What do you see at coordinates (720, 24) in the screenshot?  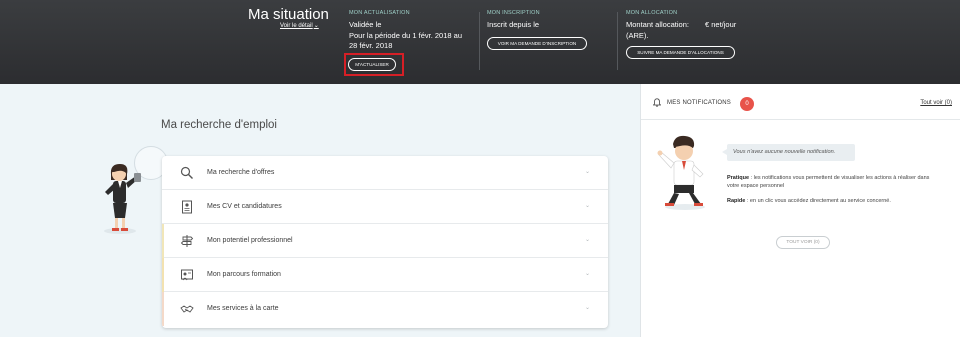 I see `allocation-unit: € net/jour` at bounding box center [720, 24].